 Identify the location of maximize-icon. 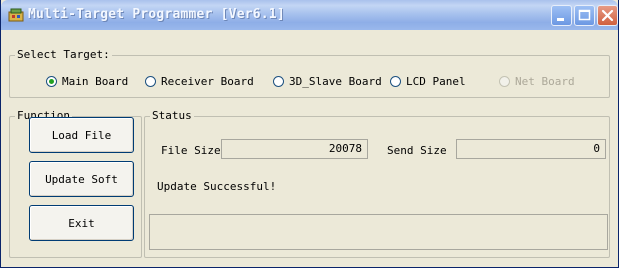
(584, 15).